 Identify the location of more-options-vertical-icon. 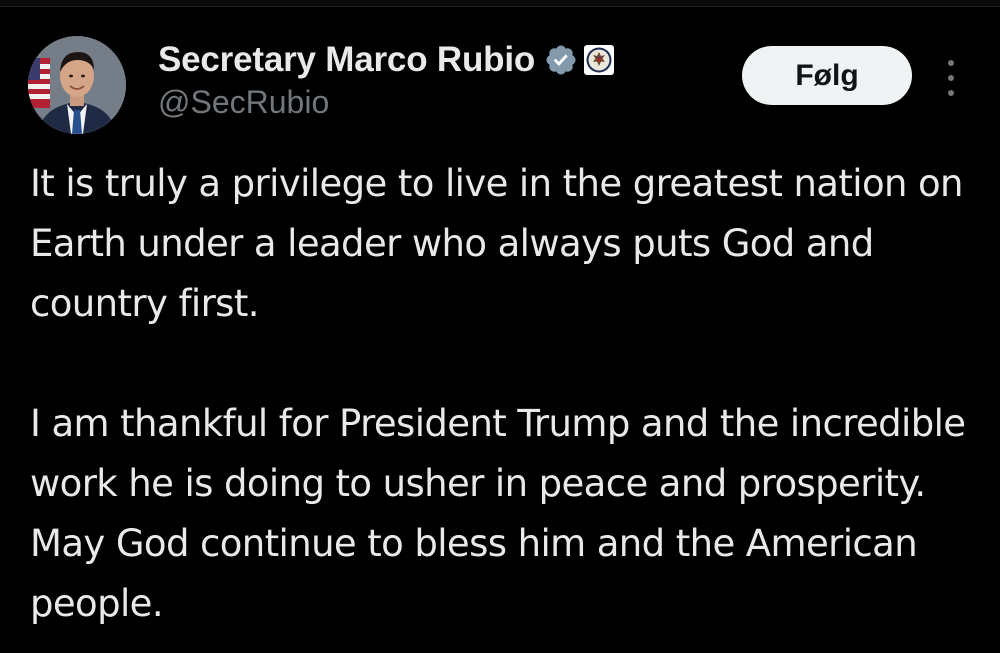
(951, 78).